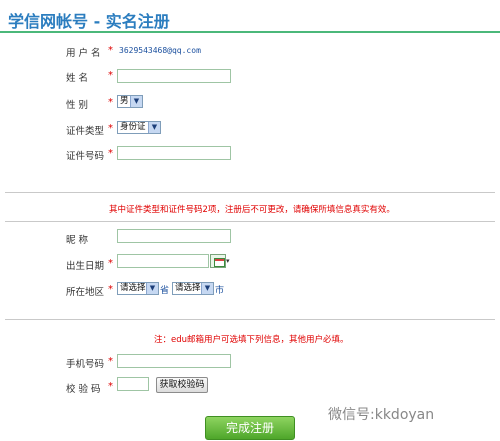 Image resolution: width=500 pixels, height=441 pixels. What do you see at coordinates (85, 292) in the screenshot?
I see `region-label: 所在地区` at bounding box center [85, 292].